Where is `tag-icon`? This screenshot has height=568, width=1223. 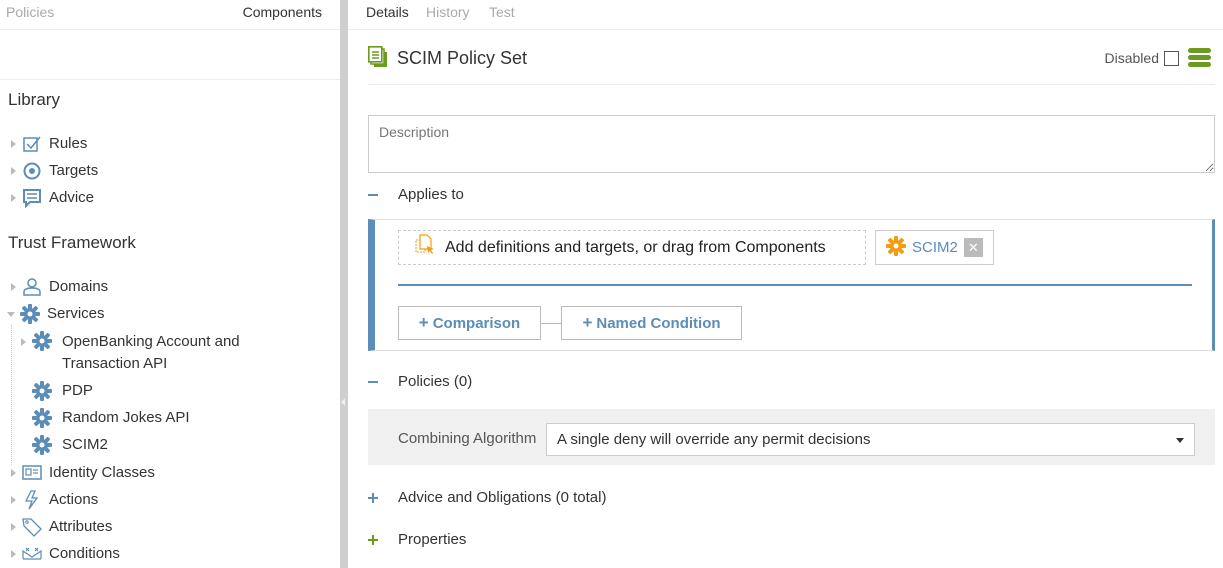
tag-icon is located at coordinates (32, 527).